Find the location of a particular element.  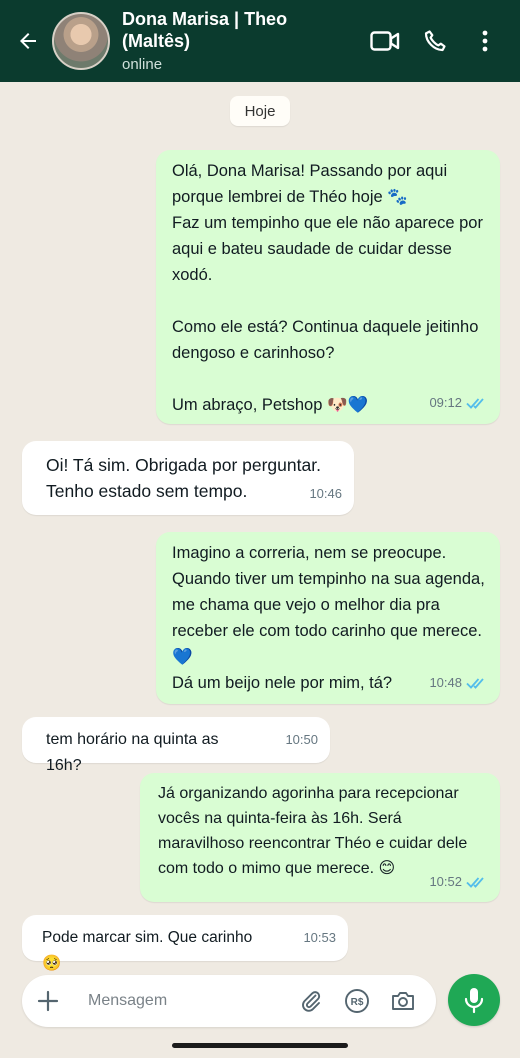

home-indicator is located at coordinates (260, 1045).